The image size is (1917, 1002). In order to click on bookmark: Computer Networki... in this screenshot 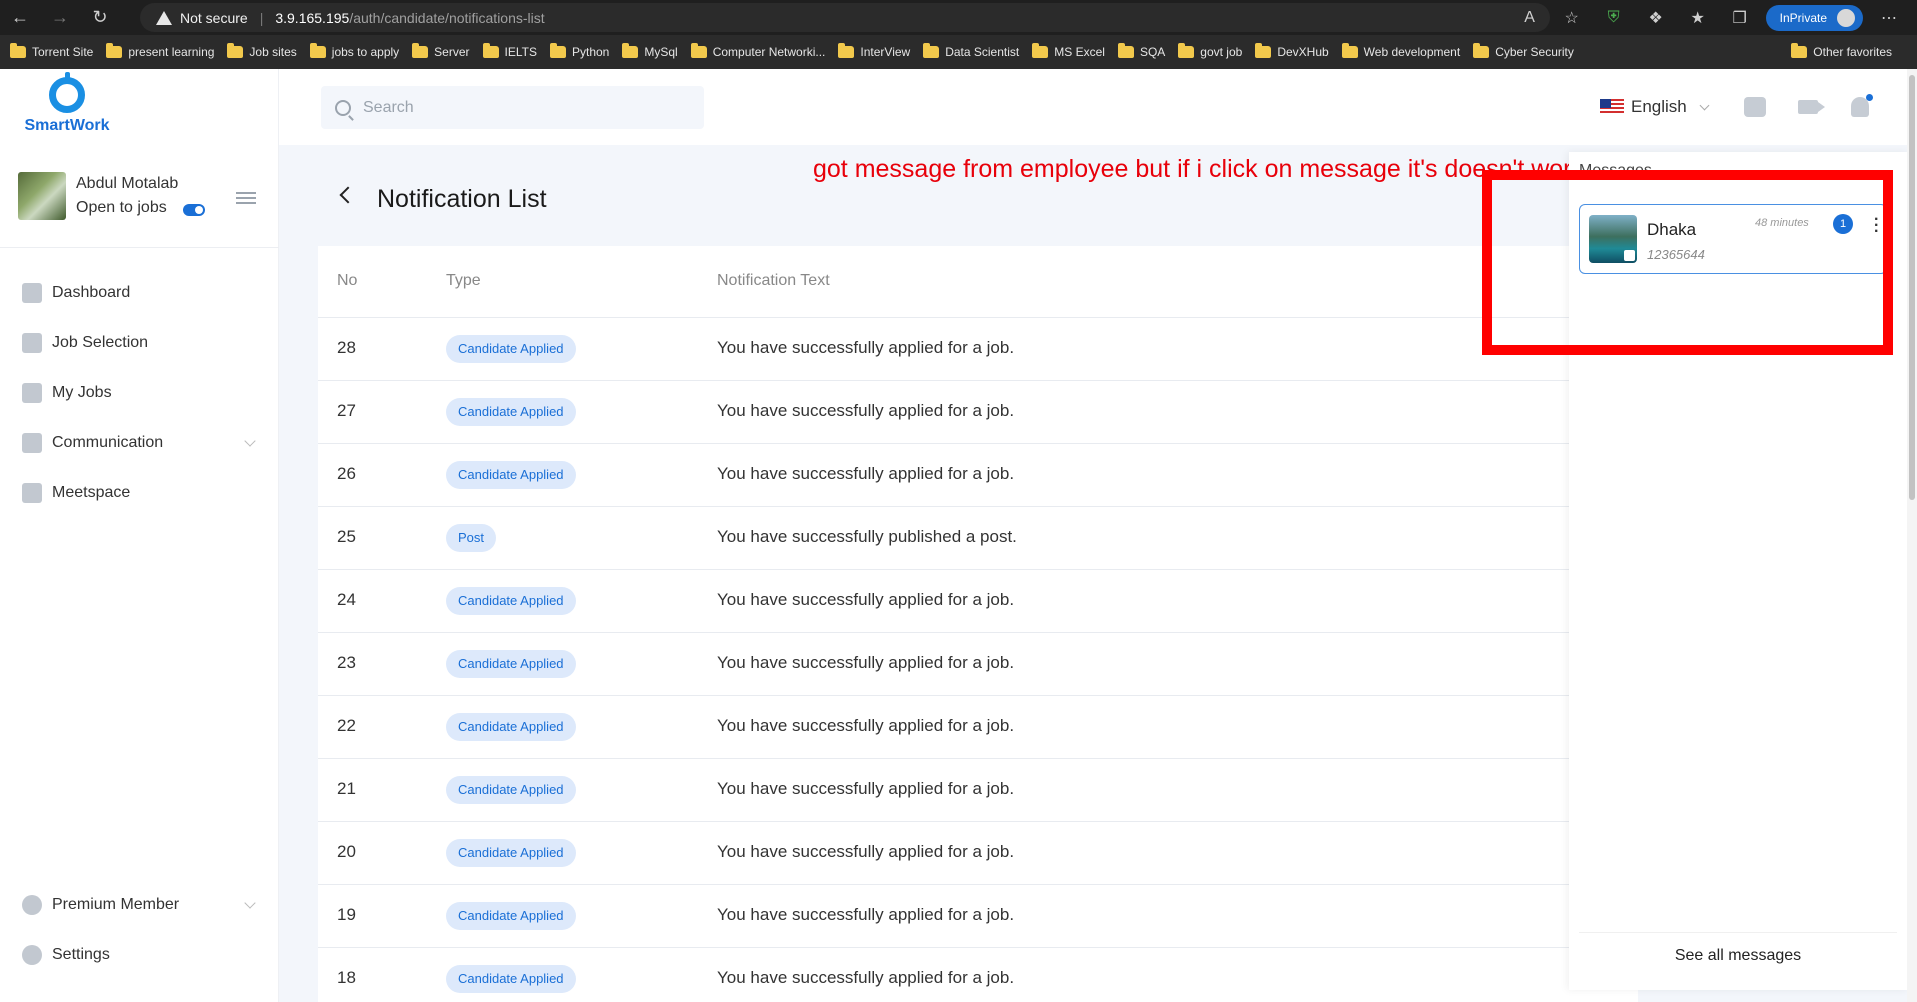, I will do `click(757, 51)`.